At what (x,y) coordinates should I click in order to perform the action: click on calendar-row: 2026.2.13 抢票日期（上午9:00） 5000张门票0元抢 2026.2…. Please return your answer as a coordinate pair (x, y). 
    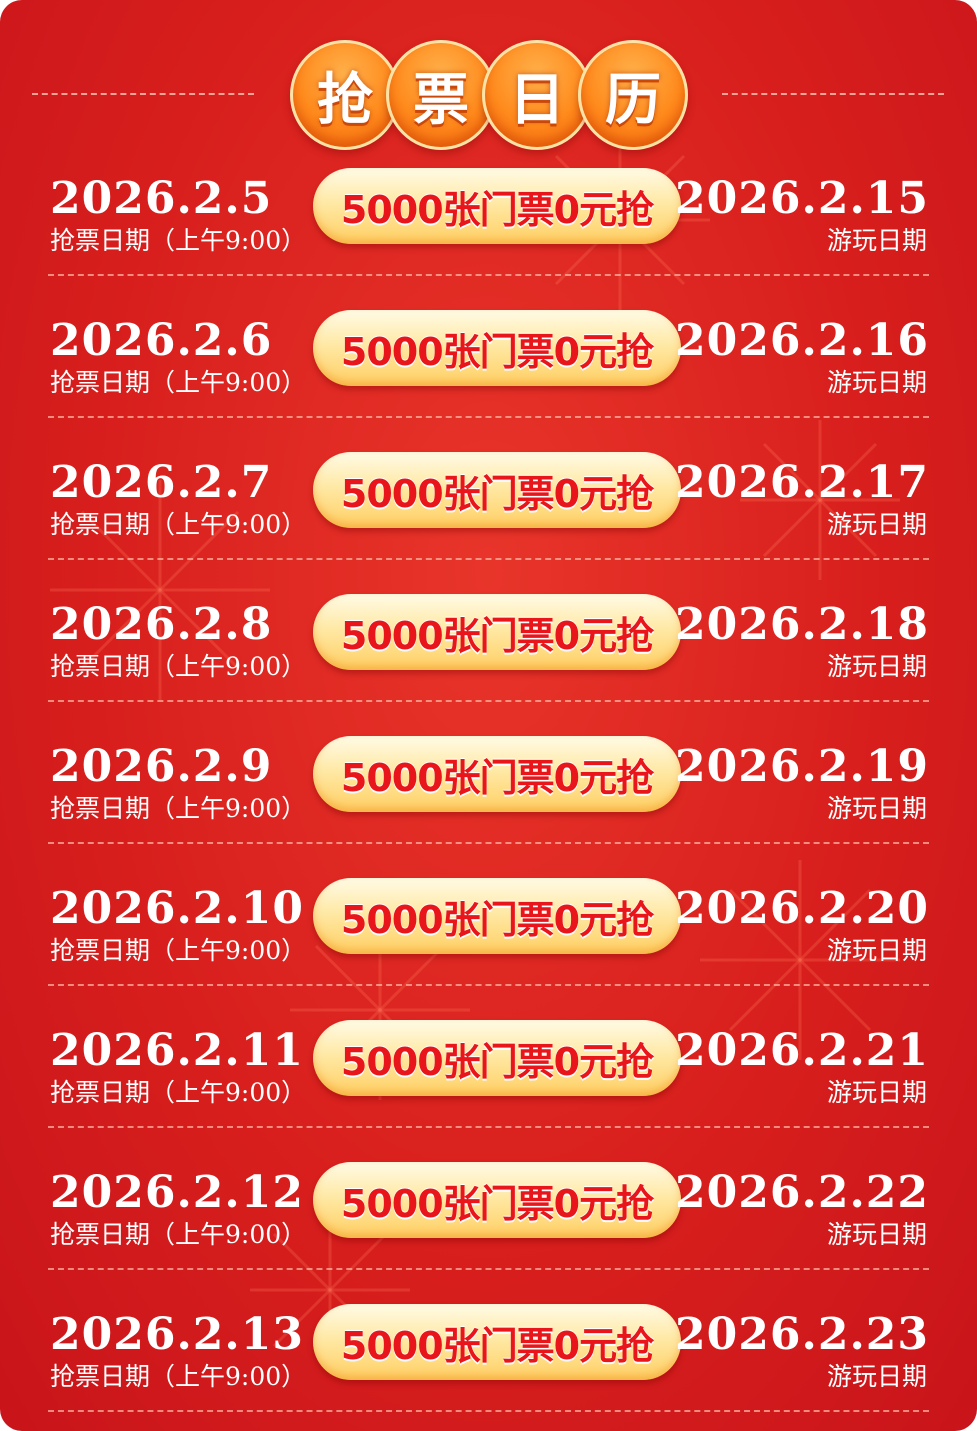
    Looking at the image, I should click on (488, 1367).